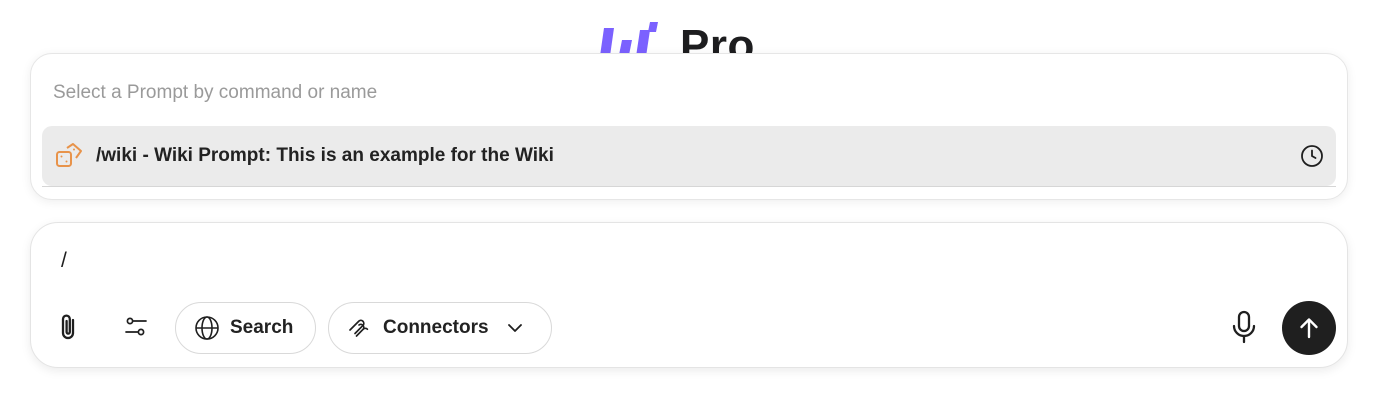 The width and height of the screenshot is (1388, 405). I want to click on settings-button, so click(136, 327).